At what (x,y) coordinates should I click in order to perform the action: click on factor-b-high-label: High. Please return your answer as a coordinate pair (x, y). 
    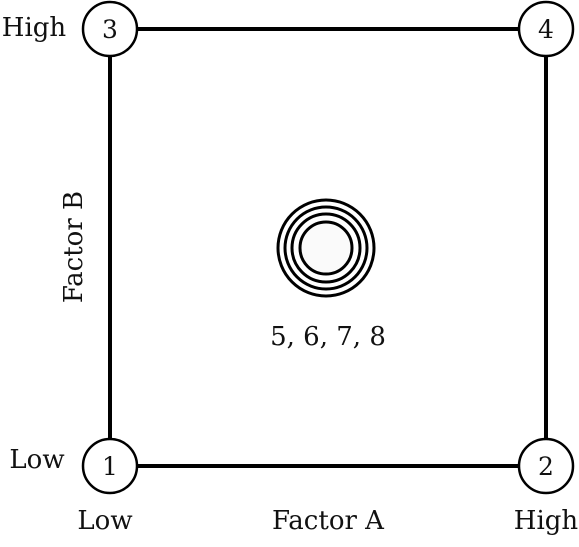
    Looking at the image, I should click on (34, 28).